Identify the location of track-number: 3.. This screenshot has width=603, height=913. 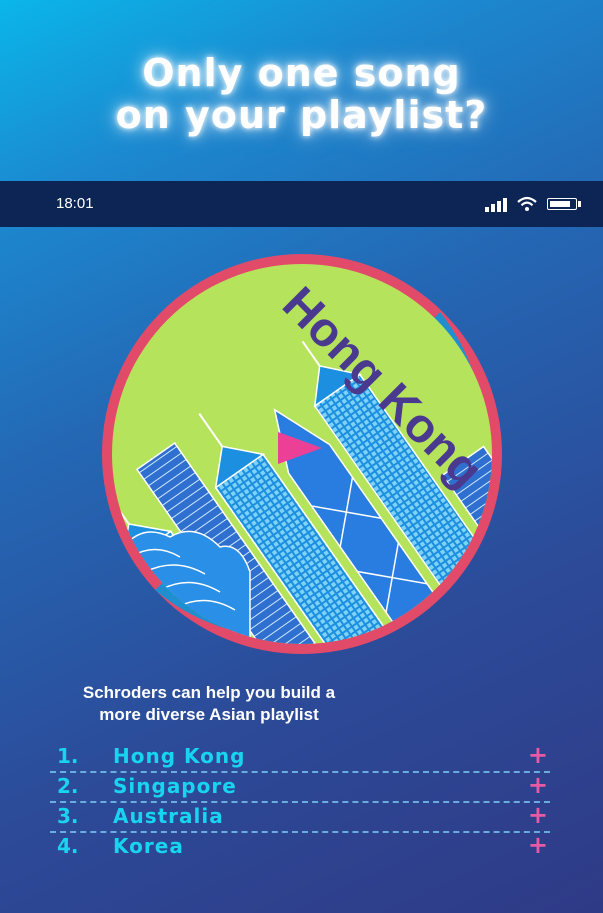
(68, 816).